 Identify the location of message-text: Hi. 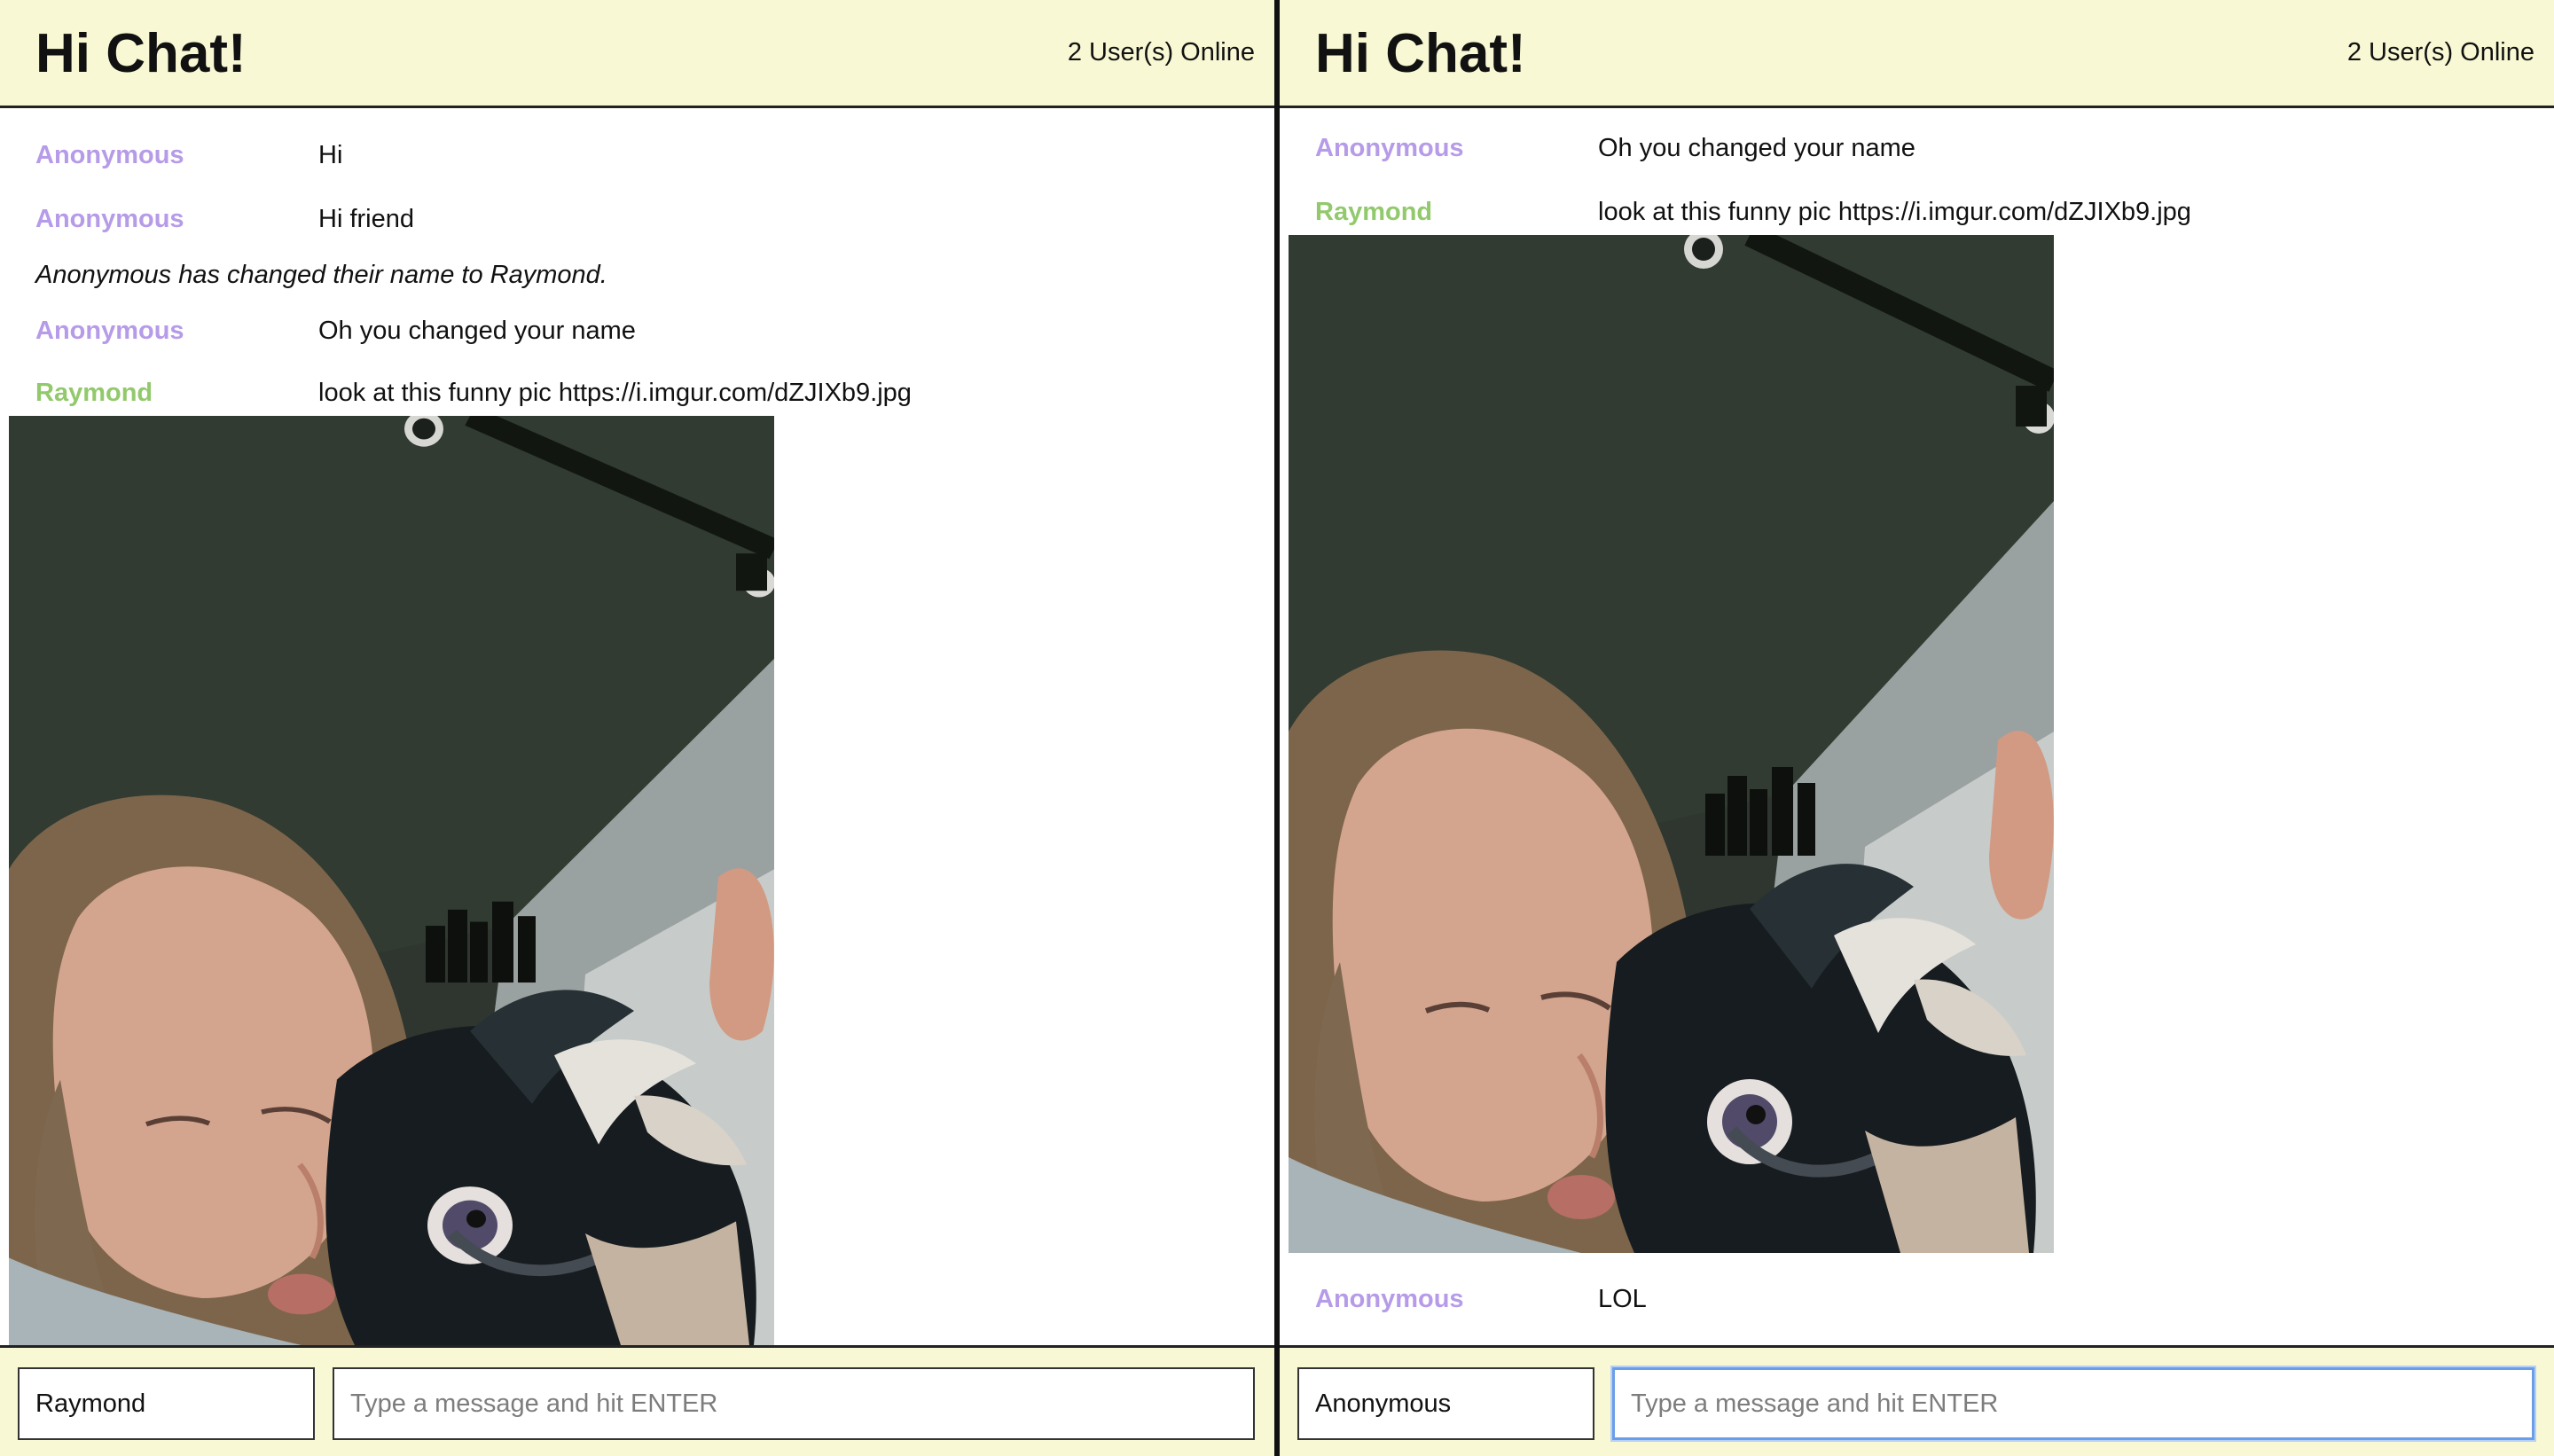
(330, 155).